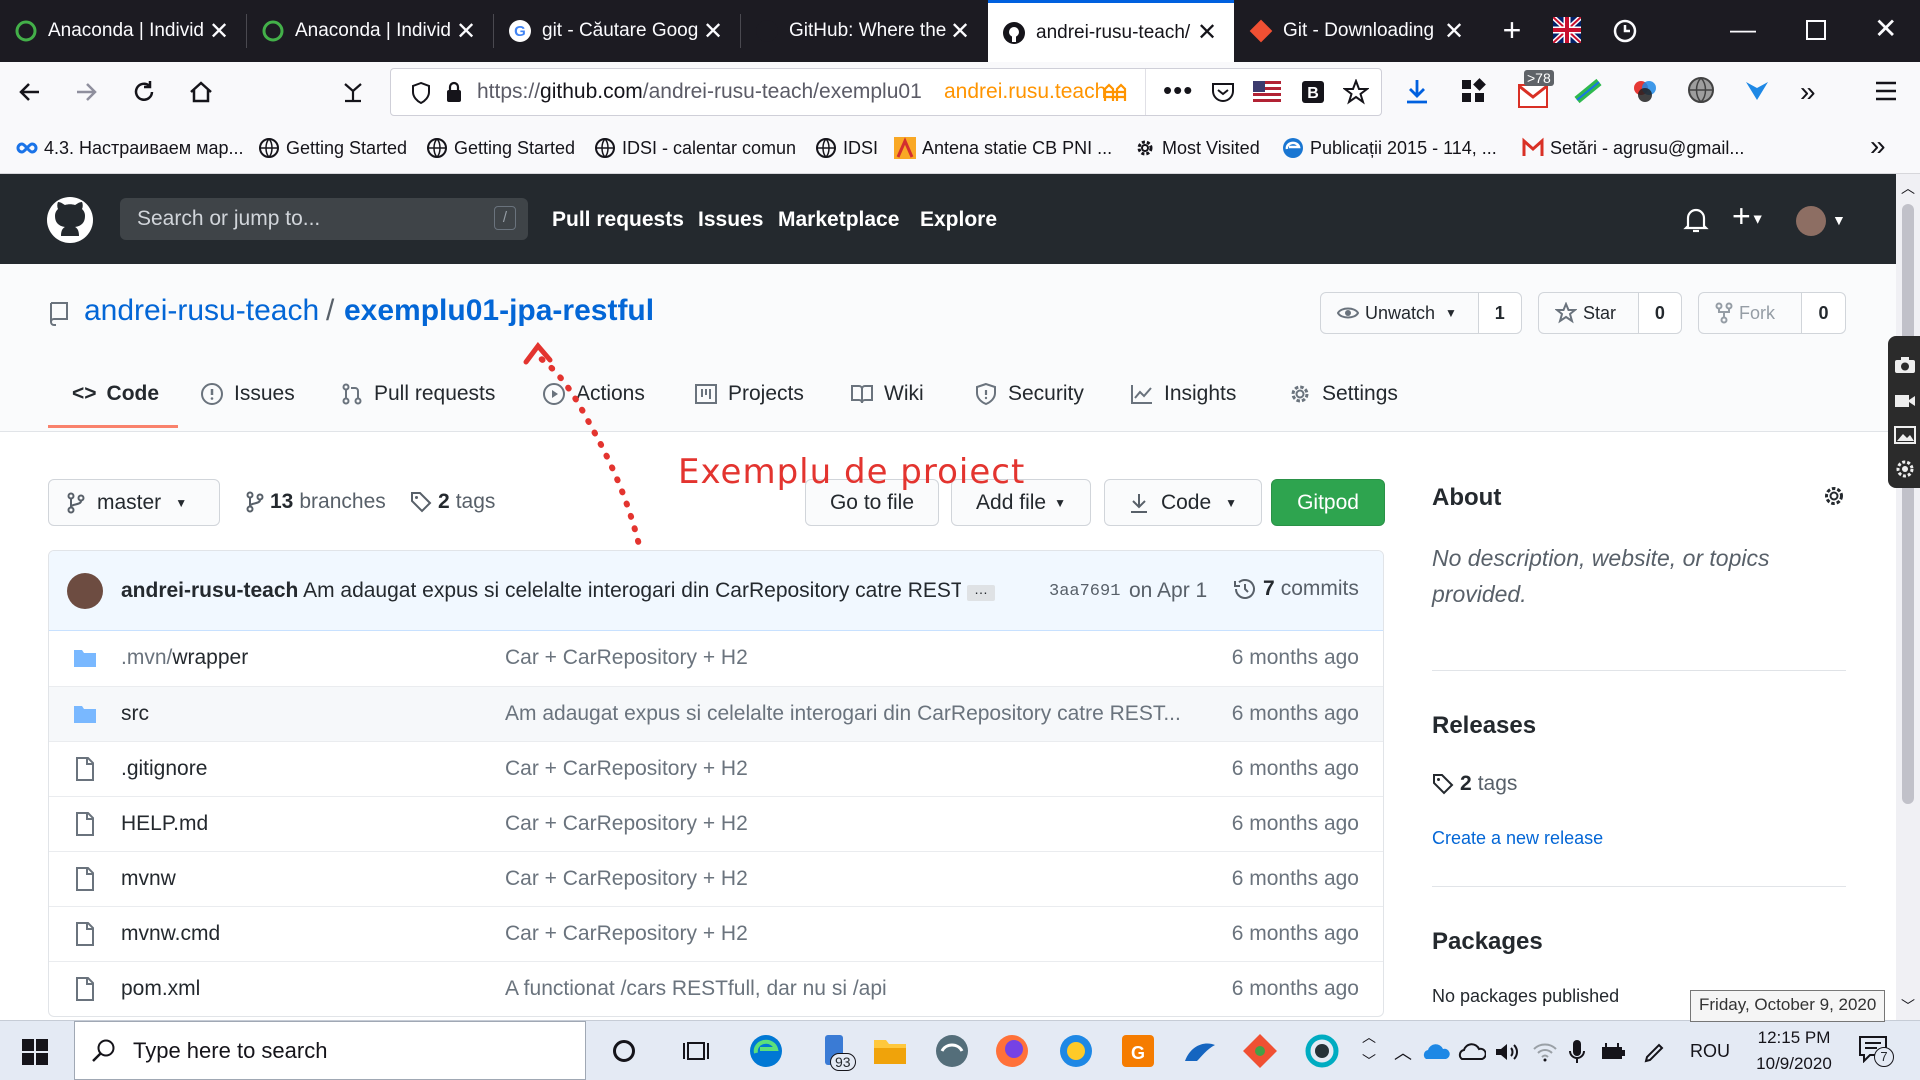 This screenshot has height=1080, width=1920. I want to click on gallery-icon, so click(1905, 435).